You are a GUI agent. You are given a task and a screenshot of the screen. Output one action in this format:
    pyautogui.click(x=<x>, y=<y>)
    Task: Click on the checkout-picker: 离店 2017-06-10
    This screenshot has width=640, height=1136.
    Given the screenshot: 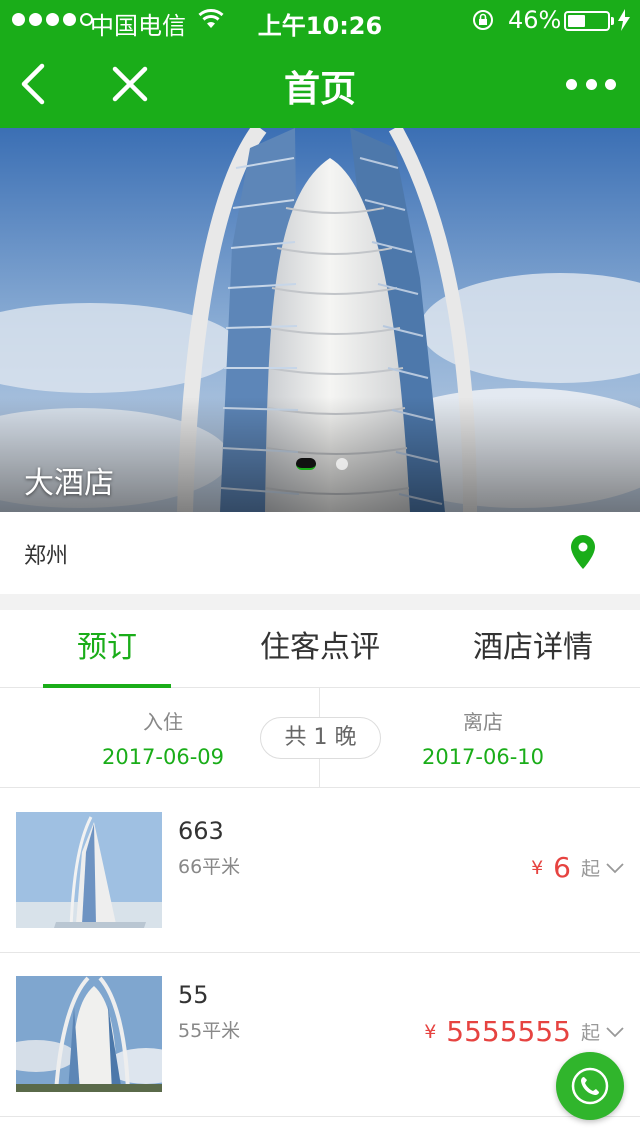 What is the action you would take?
    pyautogui.click(x=483, y=737)
    